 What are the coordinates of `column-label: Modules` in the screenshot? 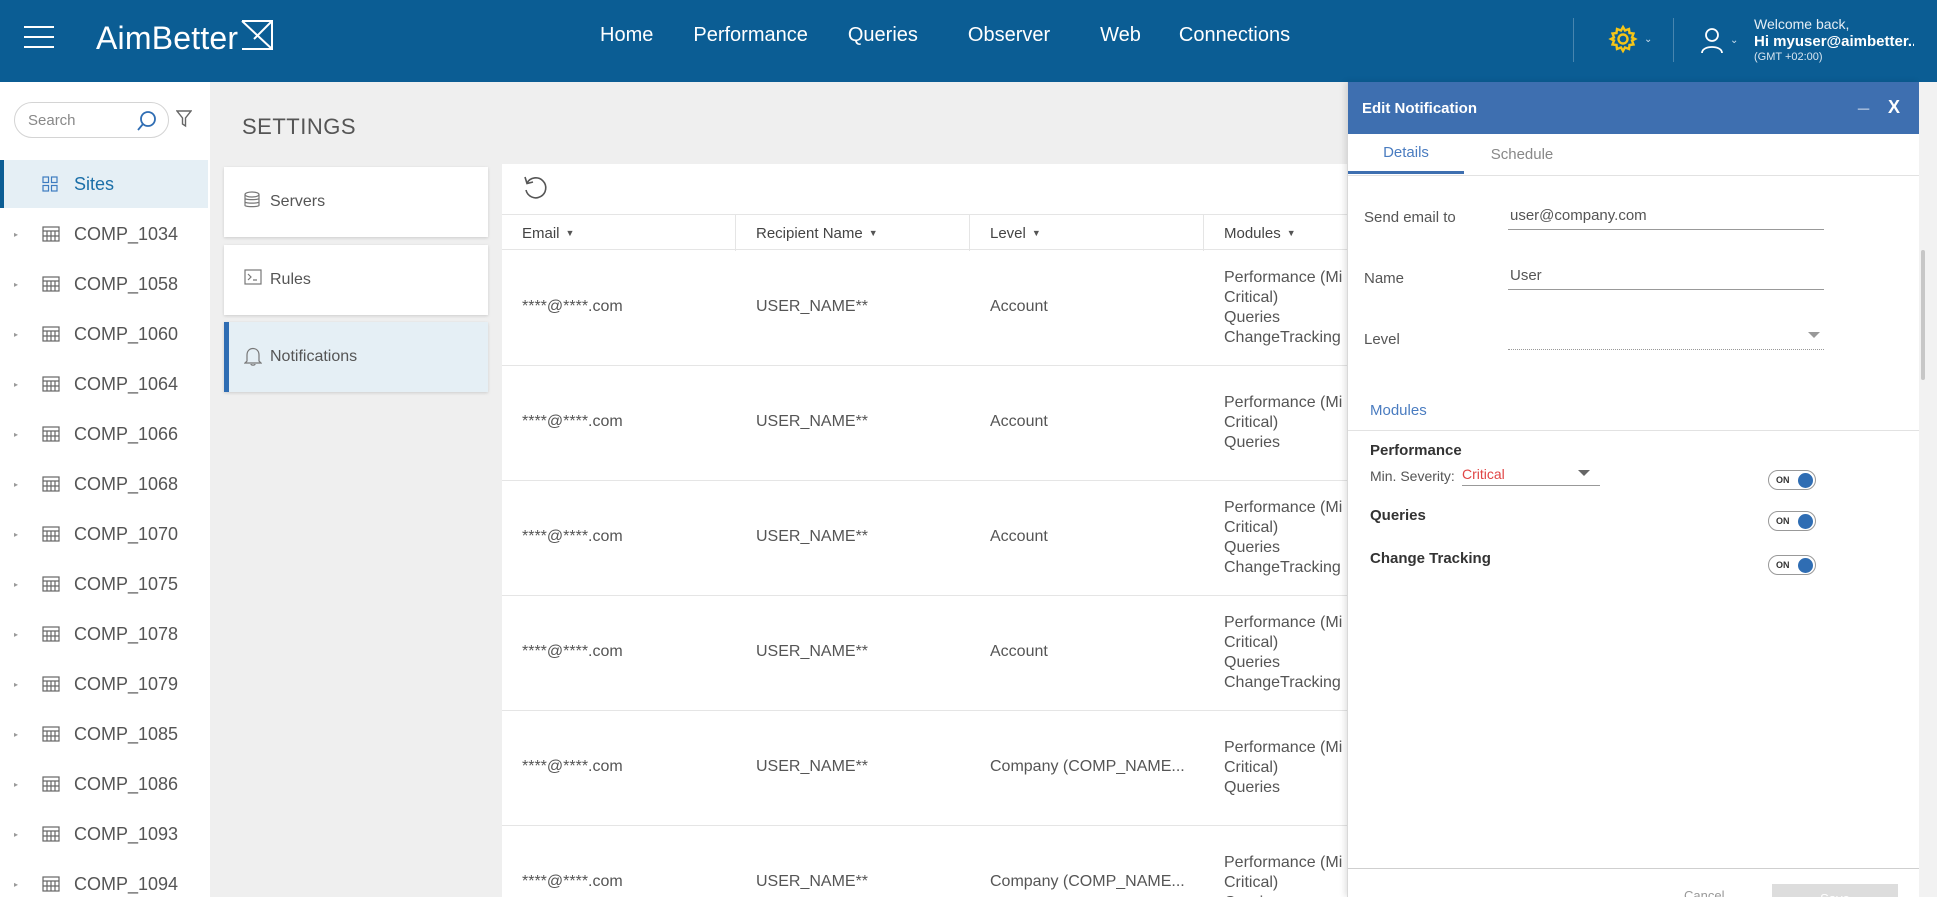 It's located at (1252, 233).